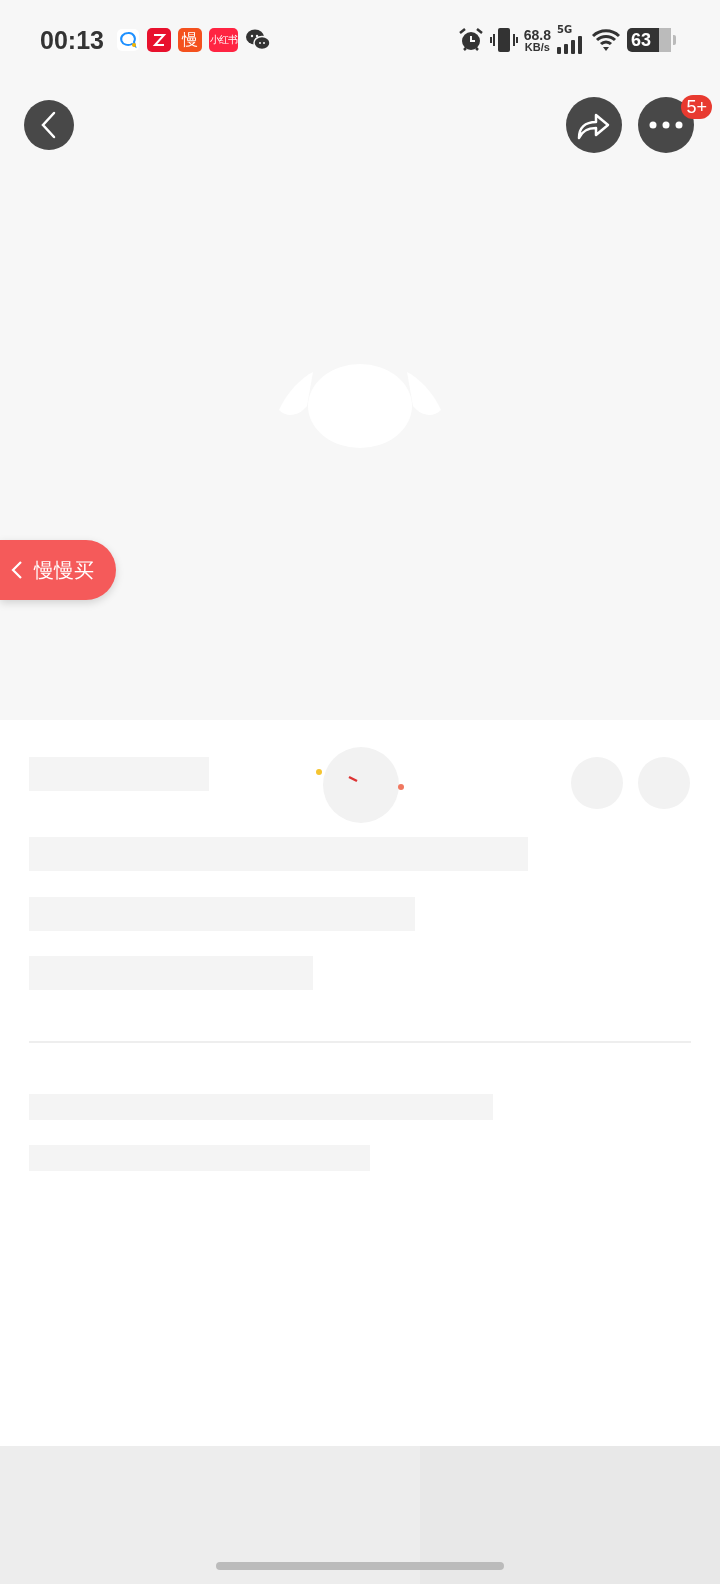 This screenshot has height=1584, width=720. I want to click on status-time: 00:13, so click(72, 40).